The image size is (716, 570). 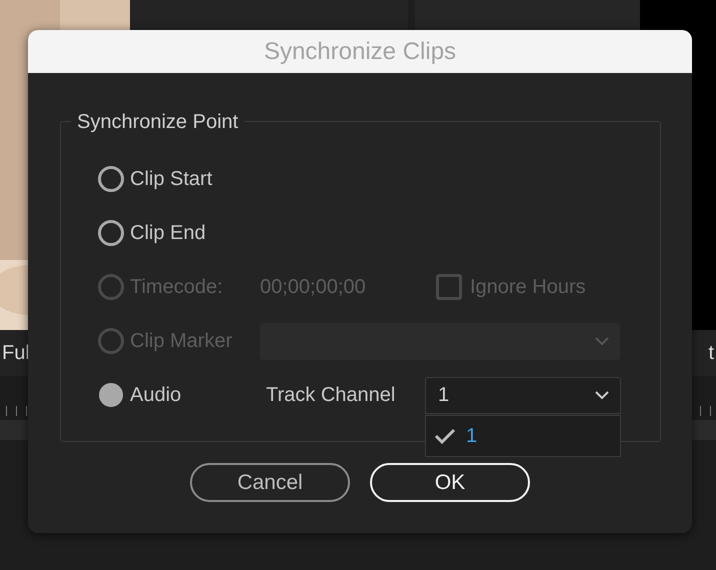 I want to click on ok-button: OK, so click(x=450, y=482).